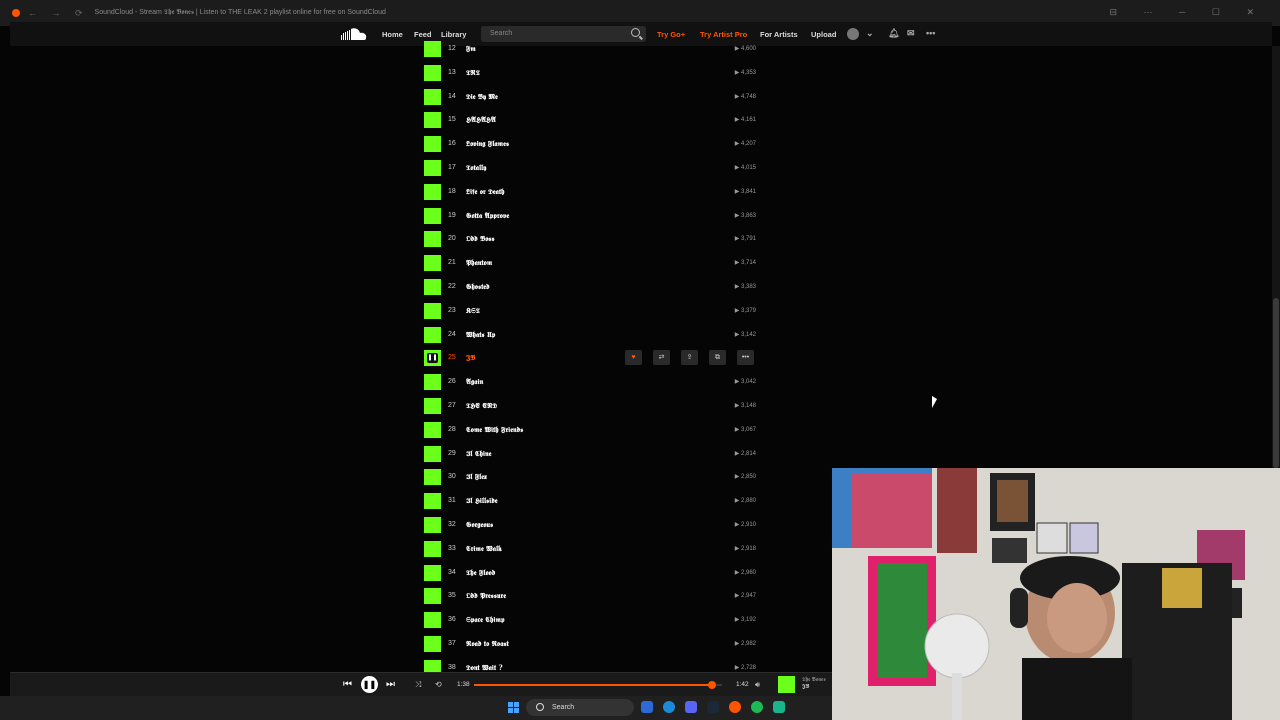 This screenshot has width=1280, height=720. Describe the element at coordinates (484, 667) in the screenshot. I see `track-title: 𝕯𝖔𝖓𝖙 𝖂𝖆𝖎𝖙 ?` at that location.